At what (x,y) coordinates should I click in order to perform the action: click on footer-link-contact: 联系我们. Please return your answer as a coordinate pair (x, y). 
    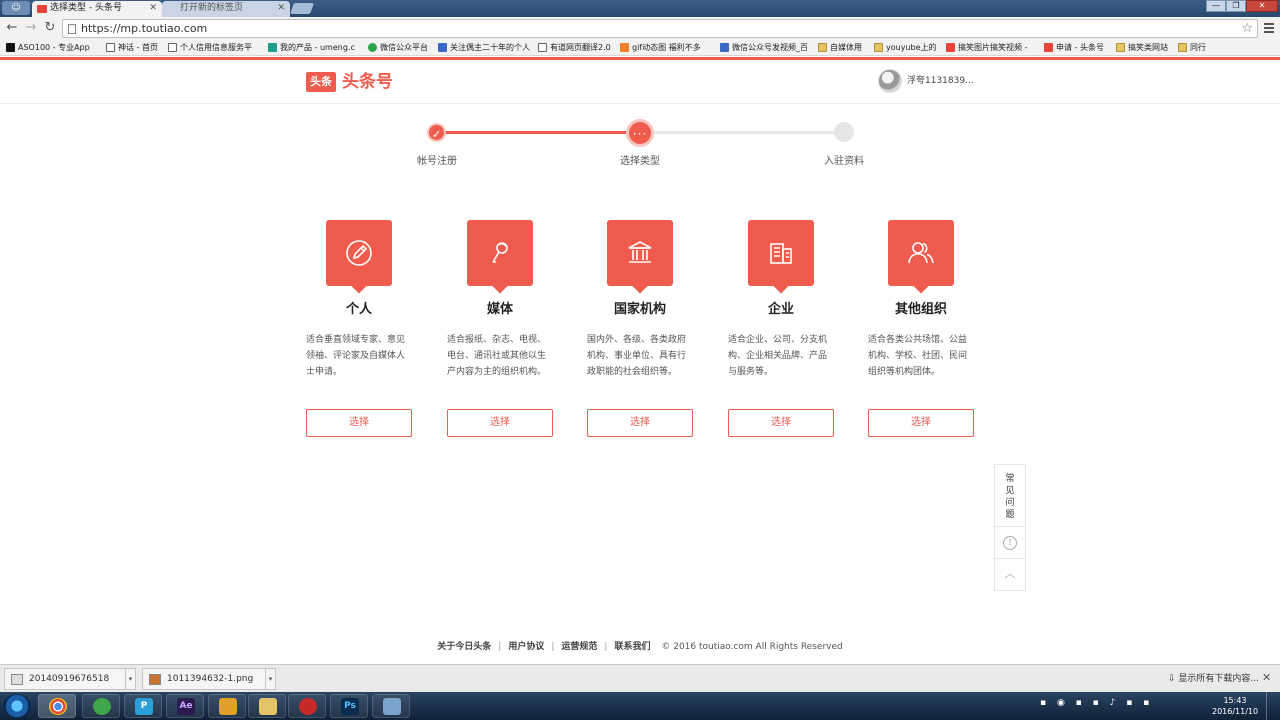
    Looking at the image, I should click on (632, 647).